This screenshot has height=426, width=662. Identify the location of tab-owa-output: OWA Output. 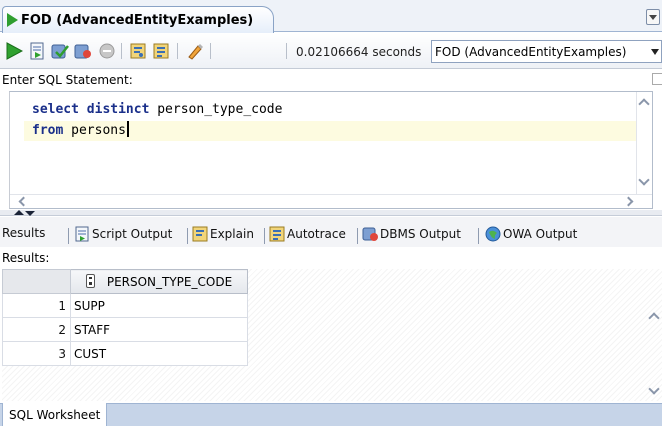
(531, 234).